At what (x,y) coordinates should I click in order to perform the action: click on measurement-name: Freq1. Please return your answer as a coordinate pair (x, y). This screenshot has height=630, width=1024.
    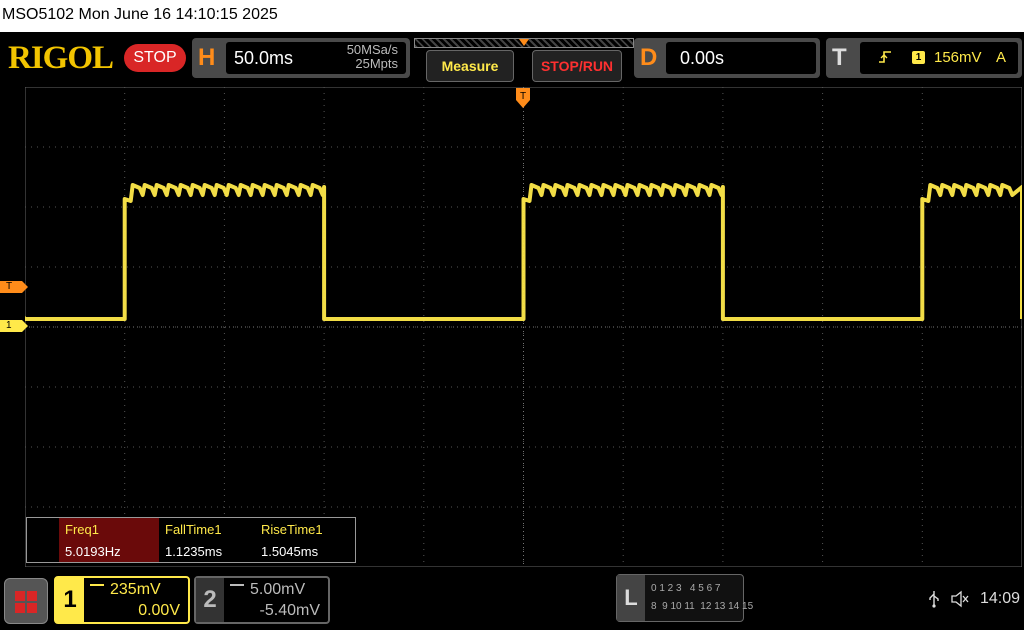
    Looking at the image, I should click on (109, 529).